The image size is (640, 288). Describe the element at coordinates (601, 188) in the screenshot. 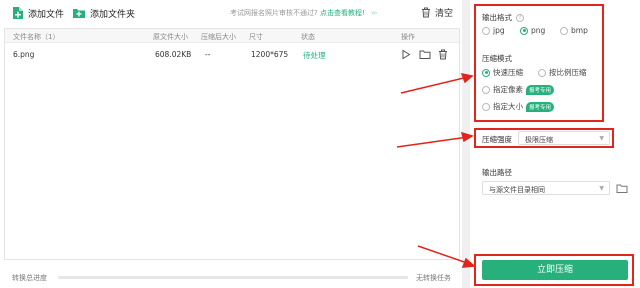

I see `chevron-down-icon: ▼` at that location.